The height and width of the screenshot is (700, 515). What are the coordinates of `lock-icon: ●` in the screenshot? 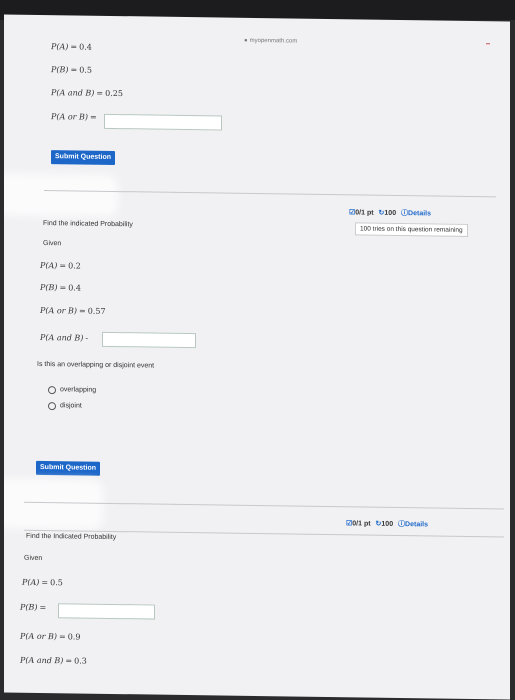 It's located at (246, 40).